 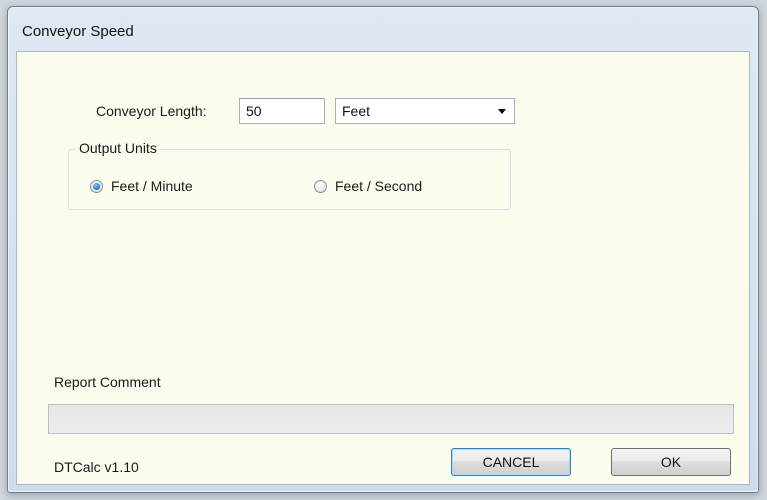 What do you see at coordinates (282, 111) in the screenshot?
I see `conveyor-length-input` at bounding box center [282, 111].